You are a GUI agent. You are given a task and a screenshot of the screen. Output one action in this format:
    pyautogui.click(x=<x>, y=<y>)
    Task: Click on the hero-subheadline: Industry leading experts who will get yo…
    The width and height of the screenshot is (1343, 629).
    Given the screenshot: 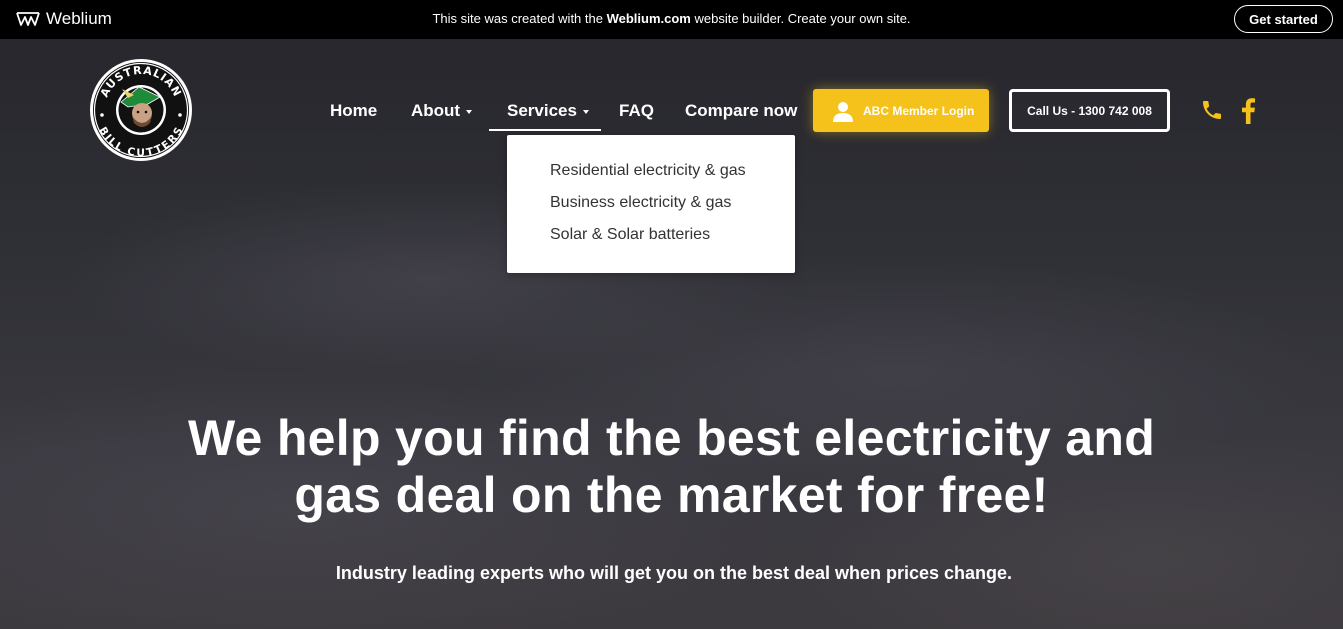 What is the action you would take?
    pyautogui.click(x=674, y=573)
    